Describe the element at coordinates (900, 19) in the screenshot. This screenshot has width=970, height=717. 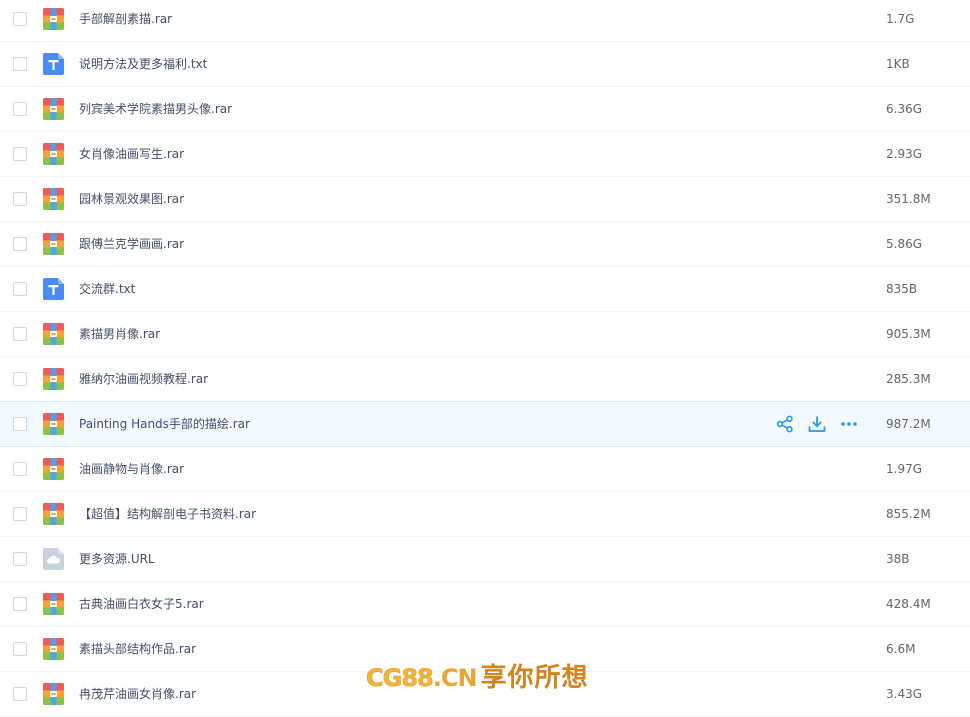
I see `file-size: 1.7G` at that location.